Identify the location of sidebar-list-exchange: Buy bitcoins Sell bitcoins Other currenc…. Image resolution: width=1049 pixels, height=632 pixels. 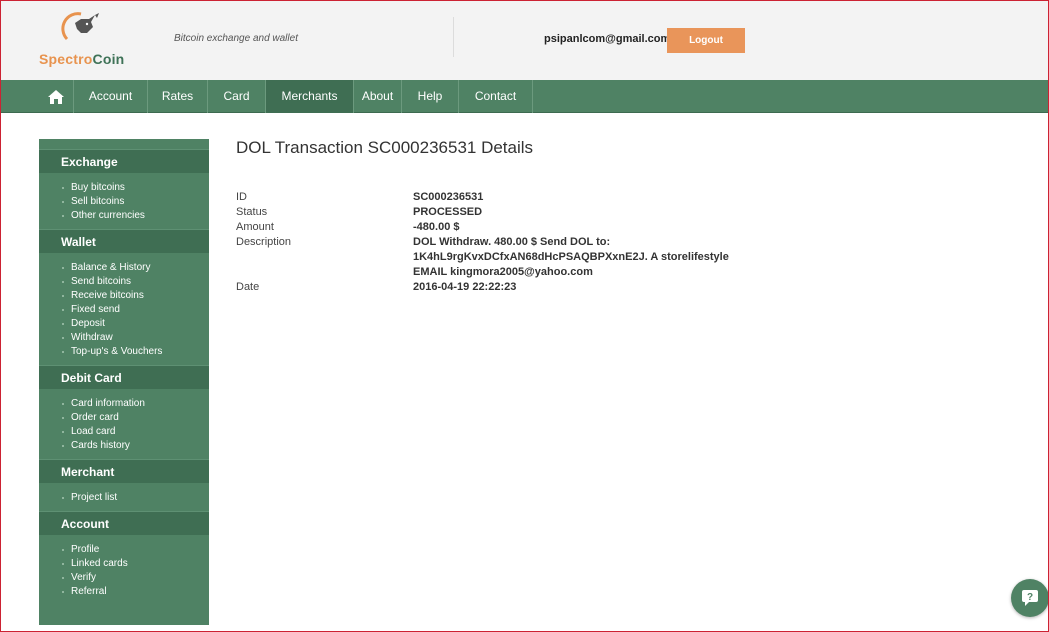
(124, 201).